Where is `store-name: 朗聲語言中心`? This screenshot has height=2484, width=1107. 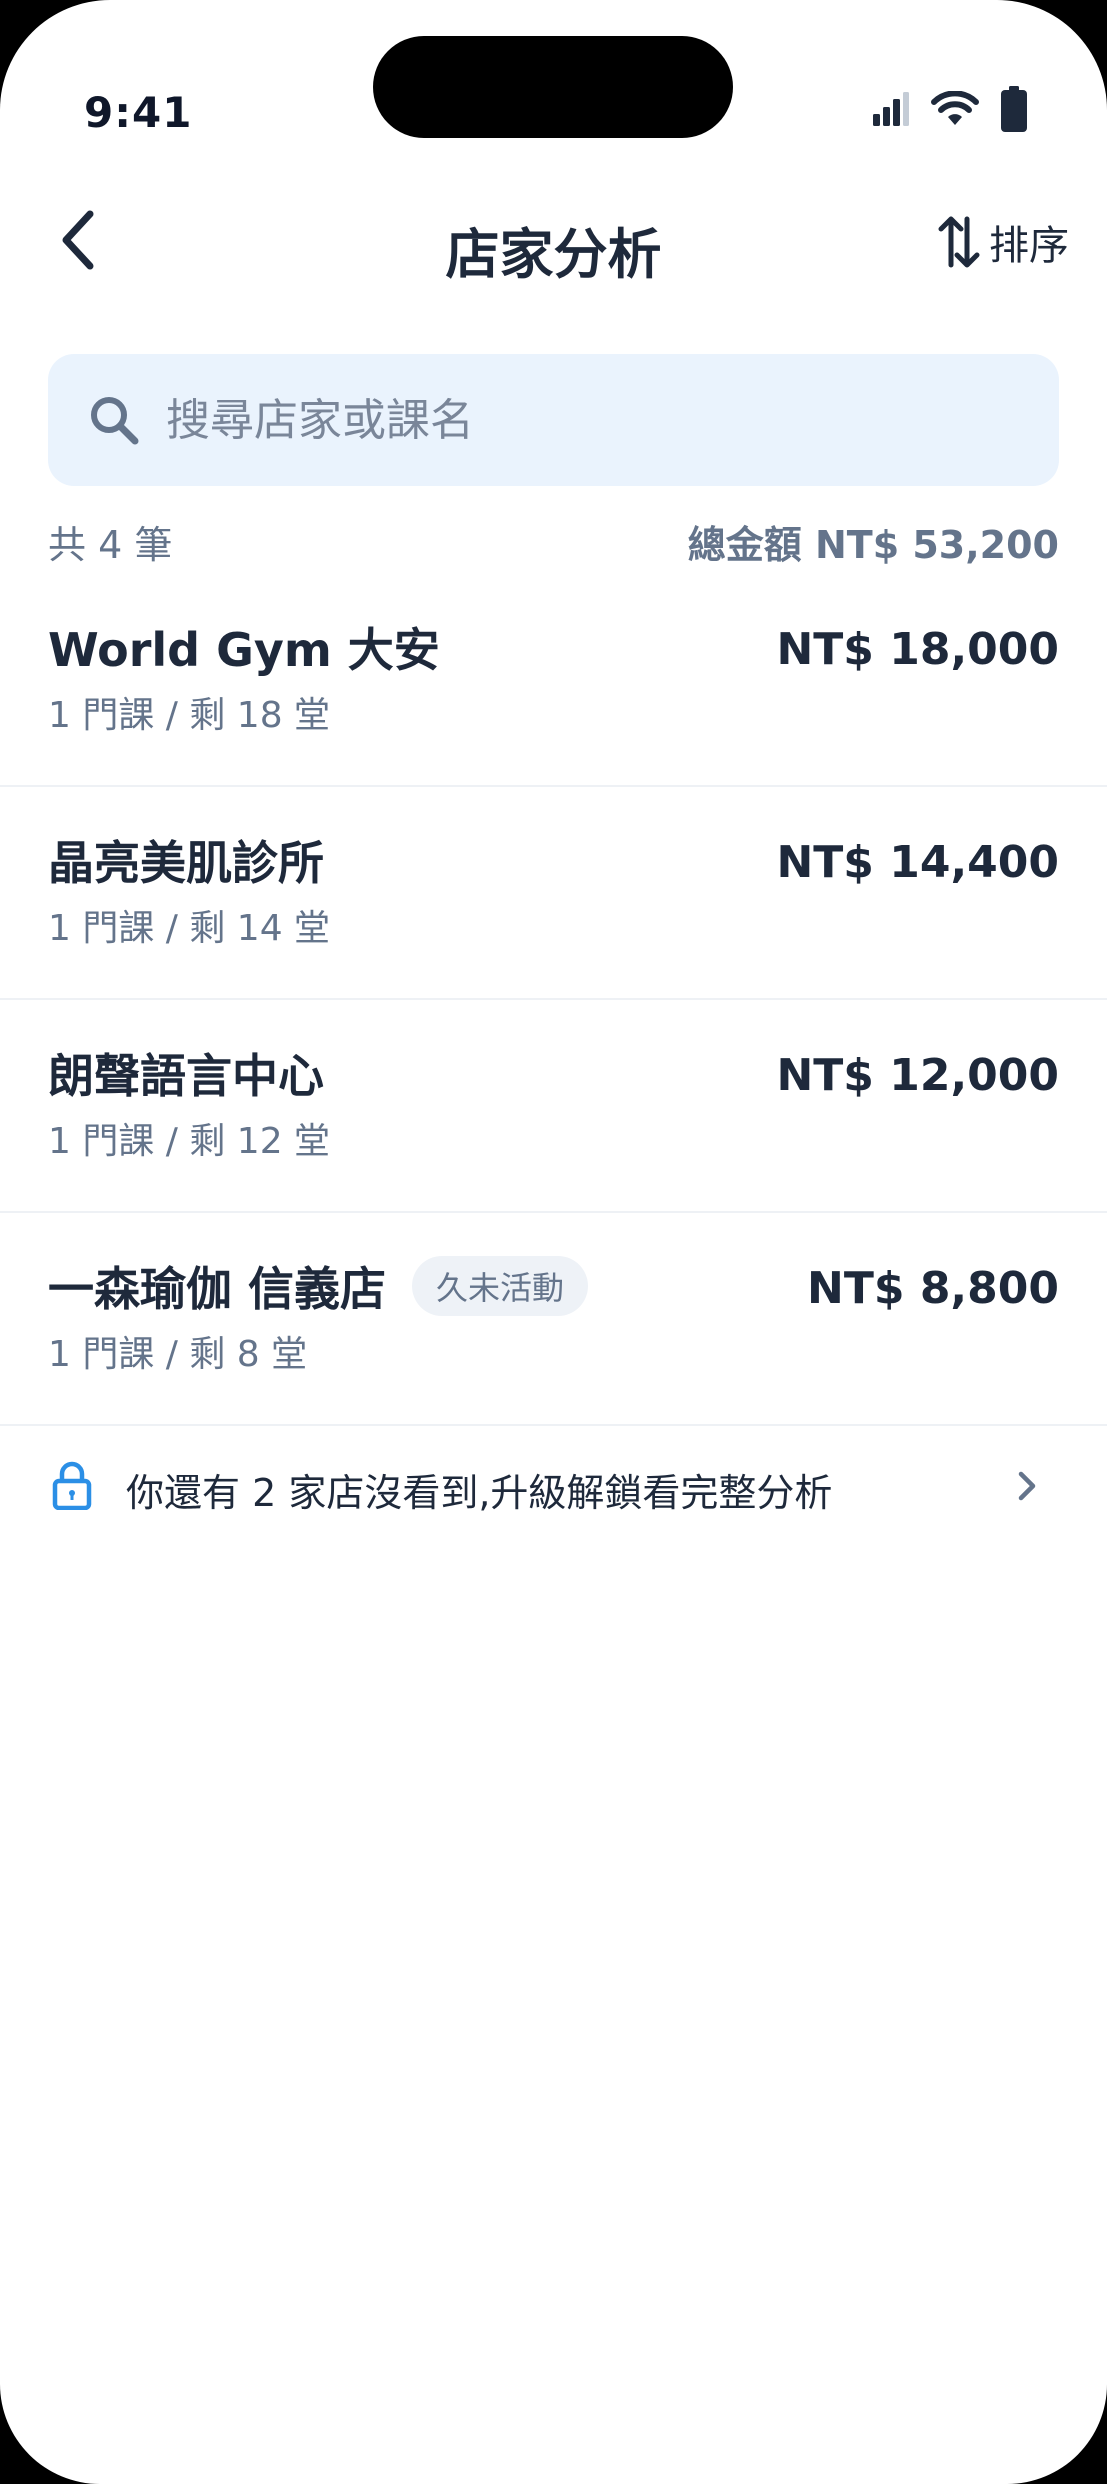
store-name: 朗聲語言中心 is located at coordinates (186, 1076).